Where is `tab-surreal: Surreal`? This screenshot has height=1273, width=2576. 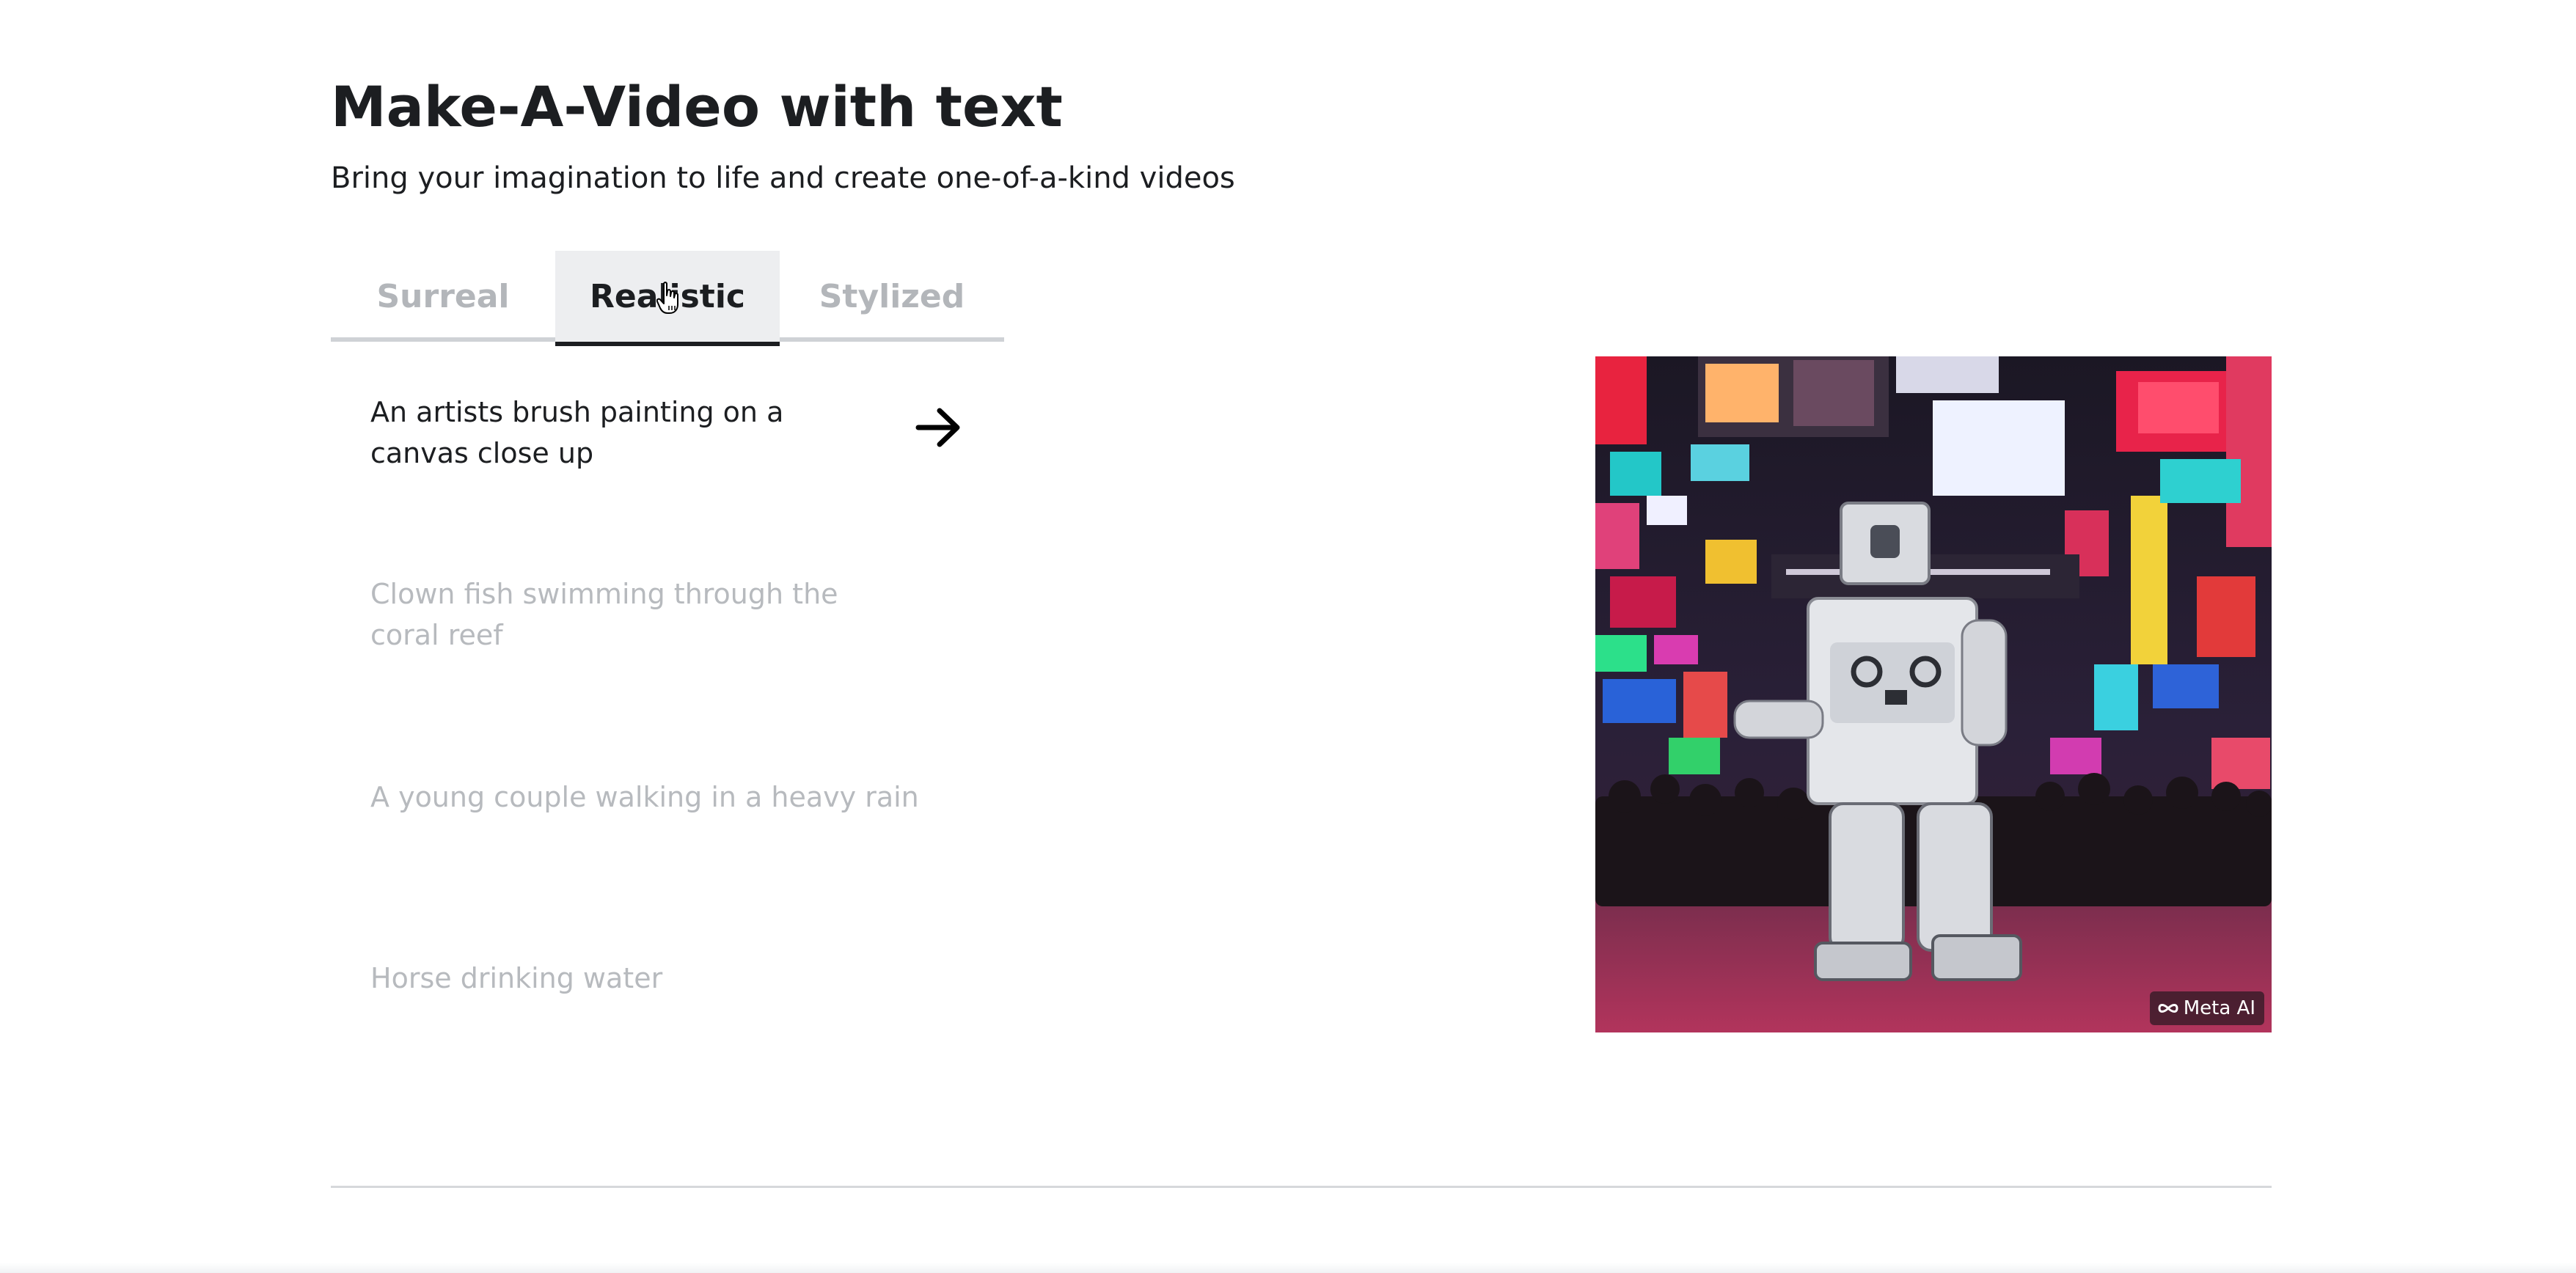
tab-surreal: Surreal is located at coordinates (443, 297).